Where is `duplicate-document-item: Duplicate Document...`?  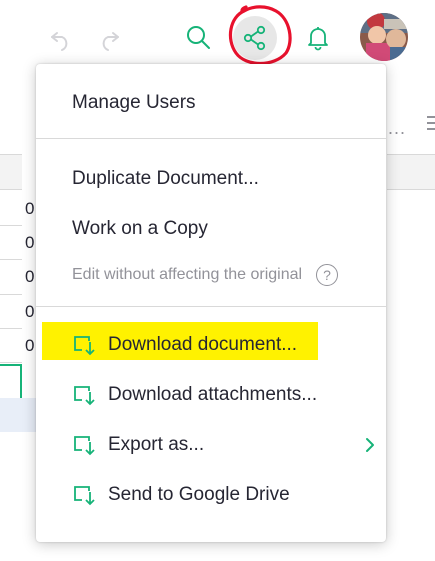 duplicate-document-item: Duplicate Document... is located at coordinates (211, 179).